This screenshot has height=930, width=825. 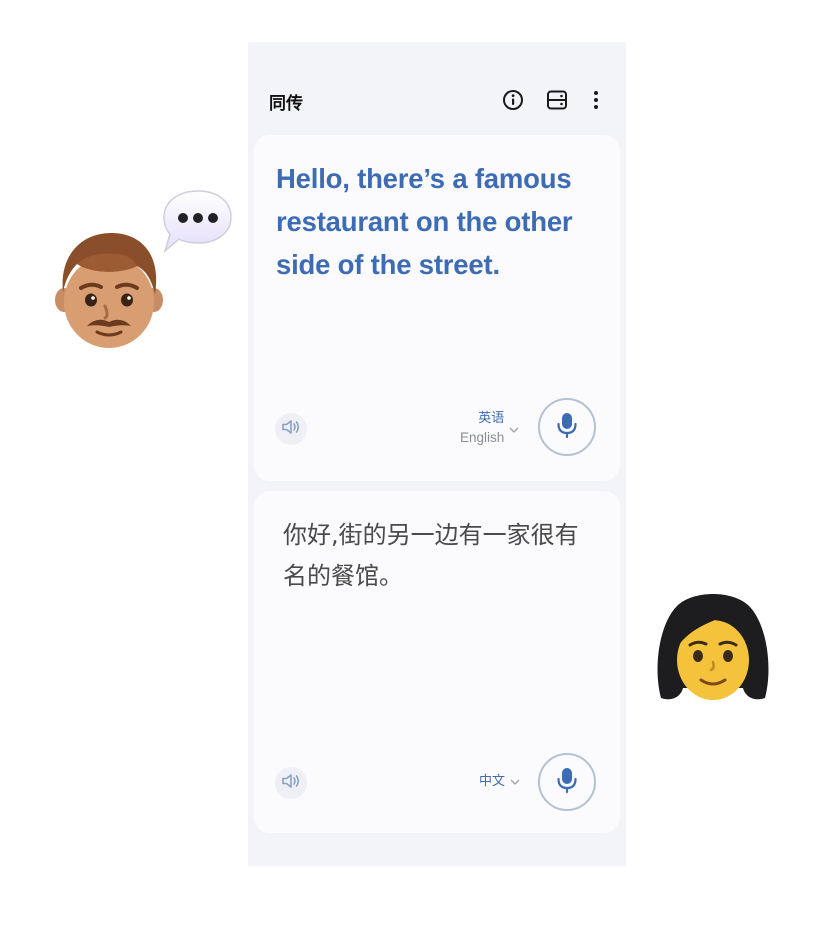 I want to click on source-language-sublabel: English, so click(x=482, y=437).